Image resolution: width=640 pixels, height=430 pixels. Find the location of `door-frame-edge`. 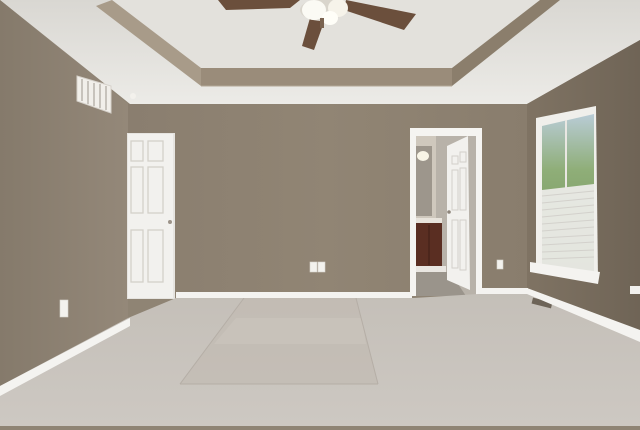

door-frame-edge is located at coordinates (635, 290).